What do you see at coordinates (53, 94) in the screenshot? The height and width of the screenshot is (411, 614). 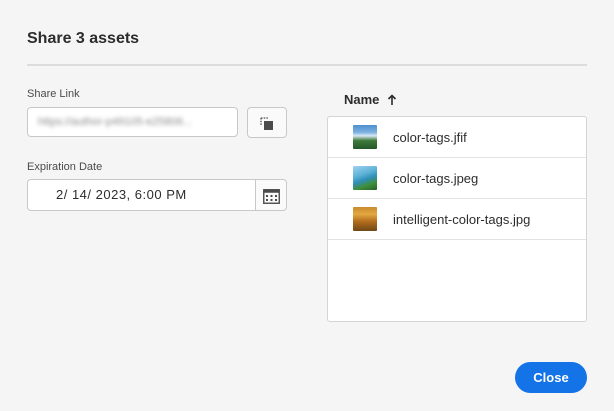 I see `share-link-label: Share Link` at bounding box center [53, 94].